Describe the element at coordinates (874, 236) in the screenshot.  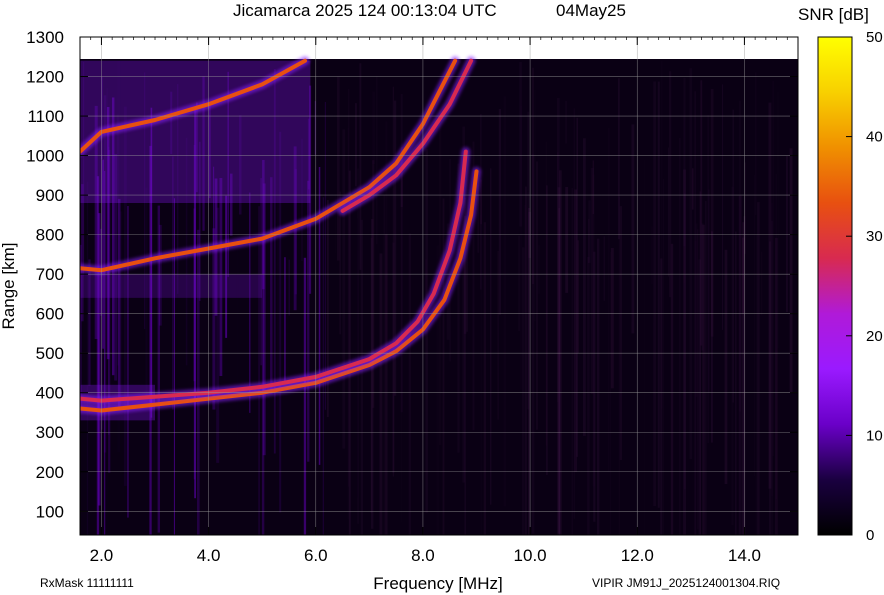
I see `colorbar-tick-label: 30` at that location.